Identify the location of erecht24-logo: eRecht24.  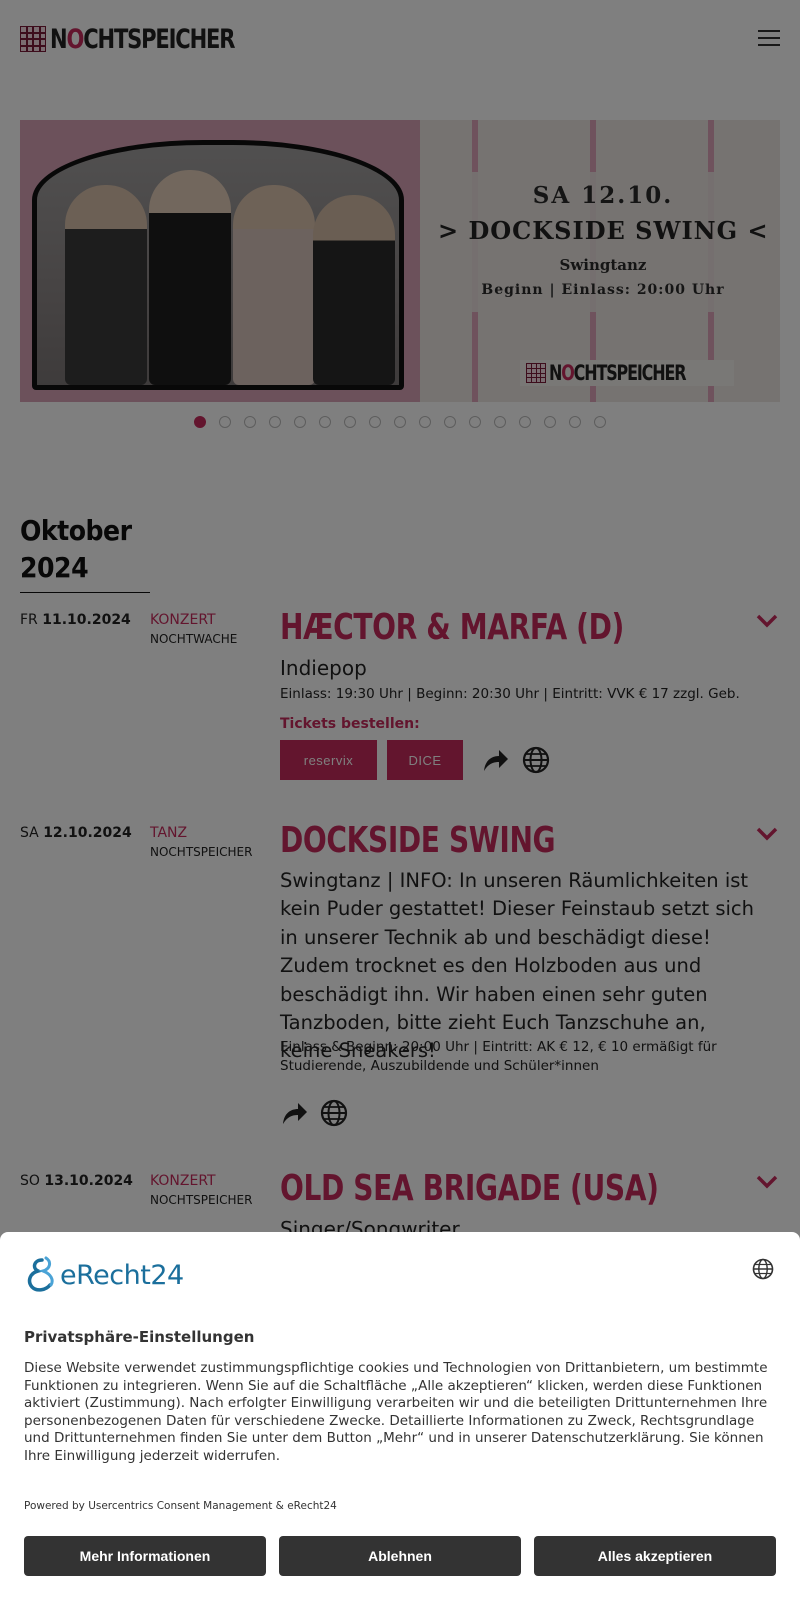
(104, 1275).